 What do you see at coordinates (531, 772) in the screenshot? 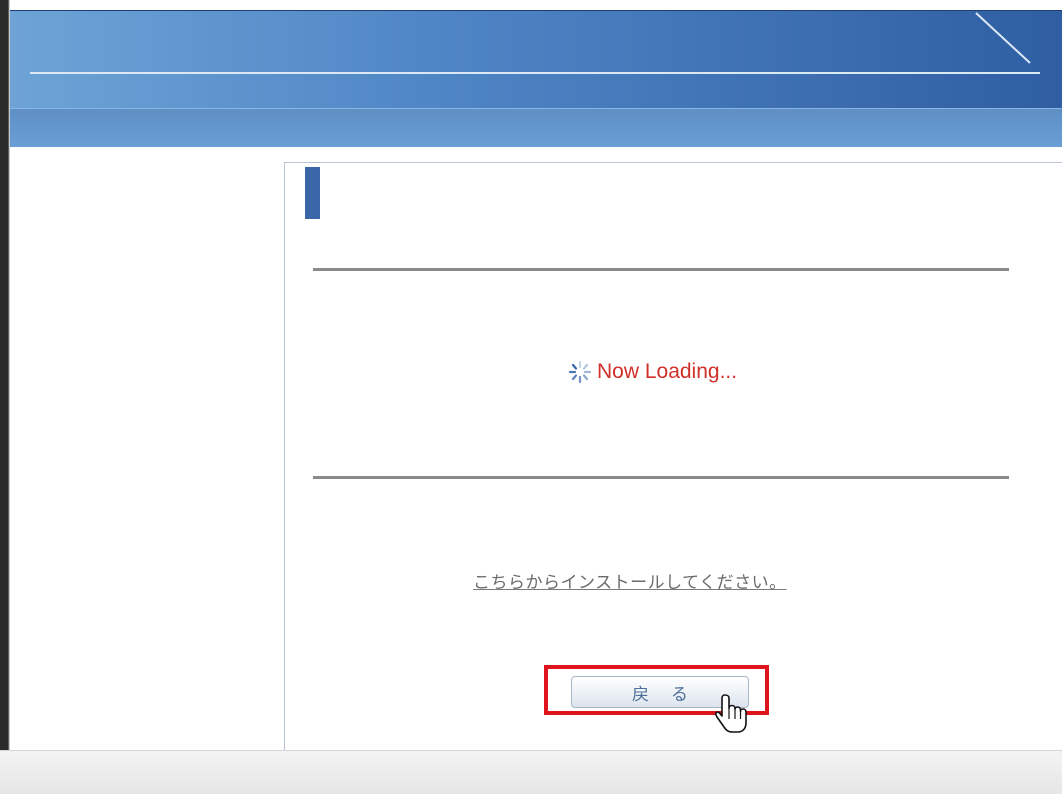
I see `status-bar` at bounding box center [531, 772].